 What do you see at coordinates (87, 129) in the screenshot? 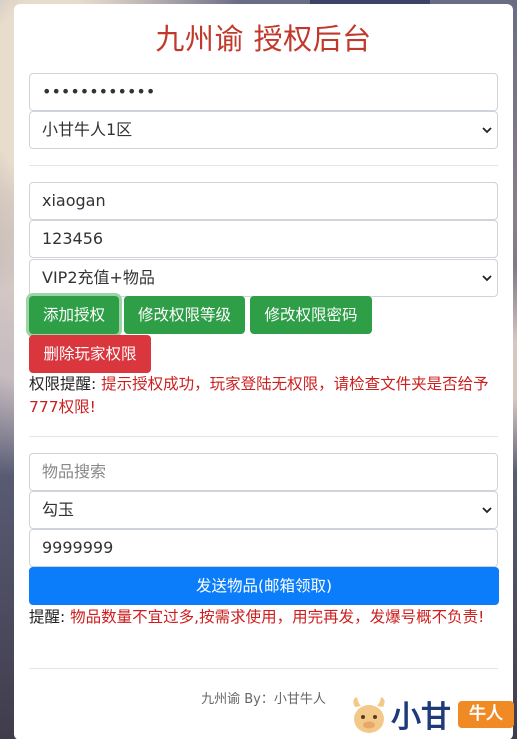
I see `server-select-value: 小甘牛人1区` at bounding box center [87, 129].